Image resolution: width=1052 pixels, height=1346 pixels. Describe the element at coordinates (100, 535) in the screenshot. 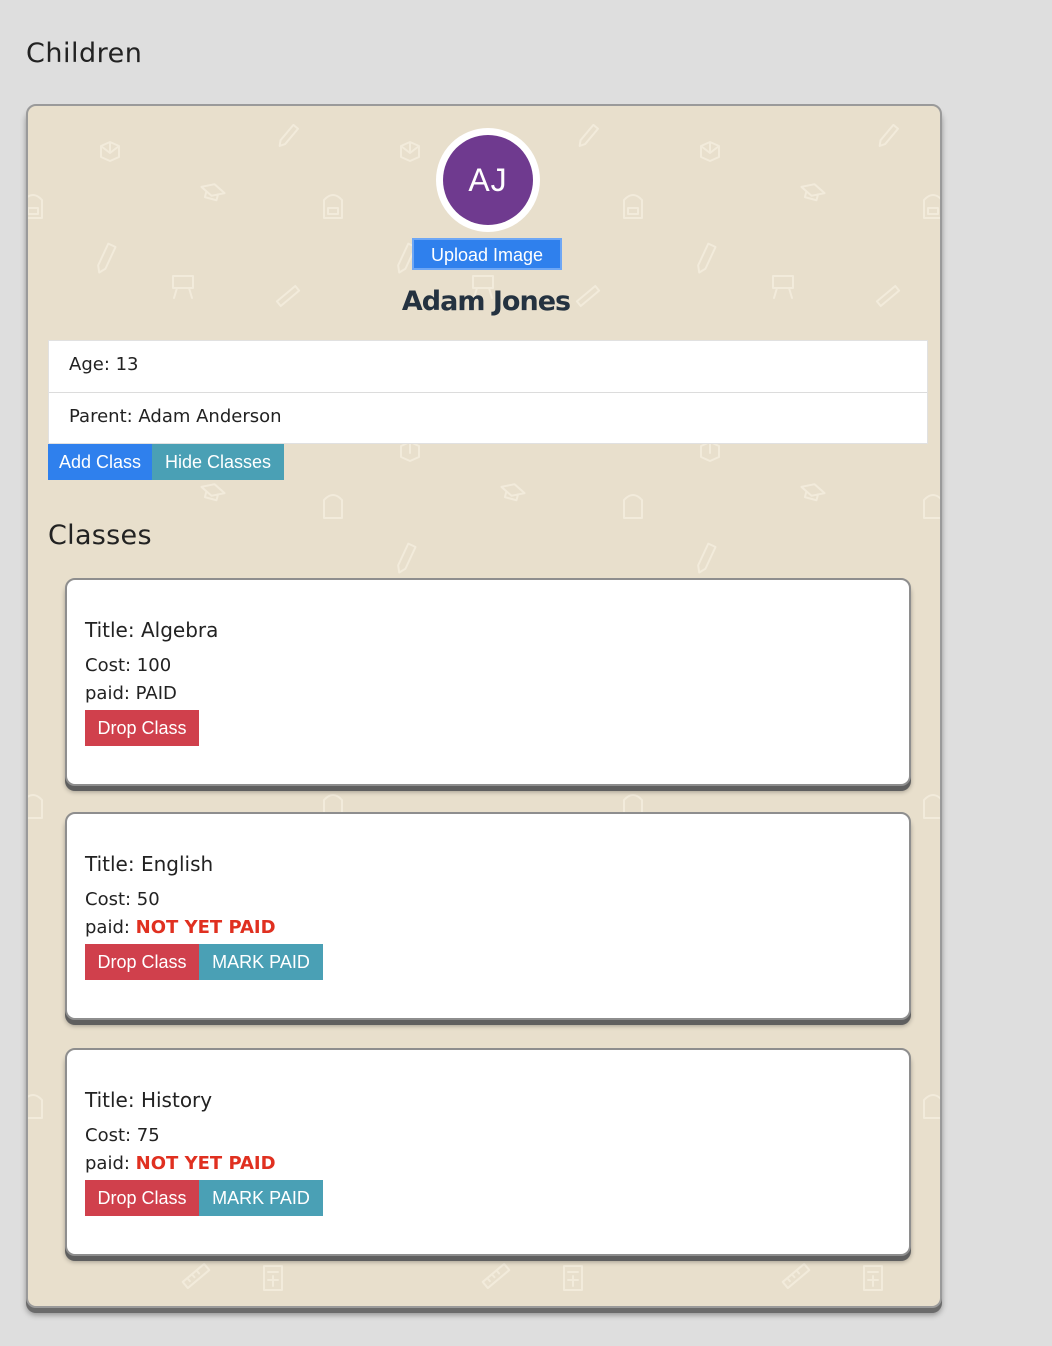

I see `classes-heading: Classes` at that location.